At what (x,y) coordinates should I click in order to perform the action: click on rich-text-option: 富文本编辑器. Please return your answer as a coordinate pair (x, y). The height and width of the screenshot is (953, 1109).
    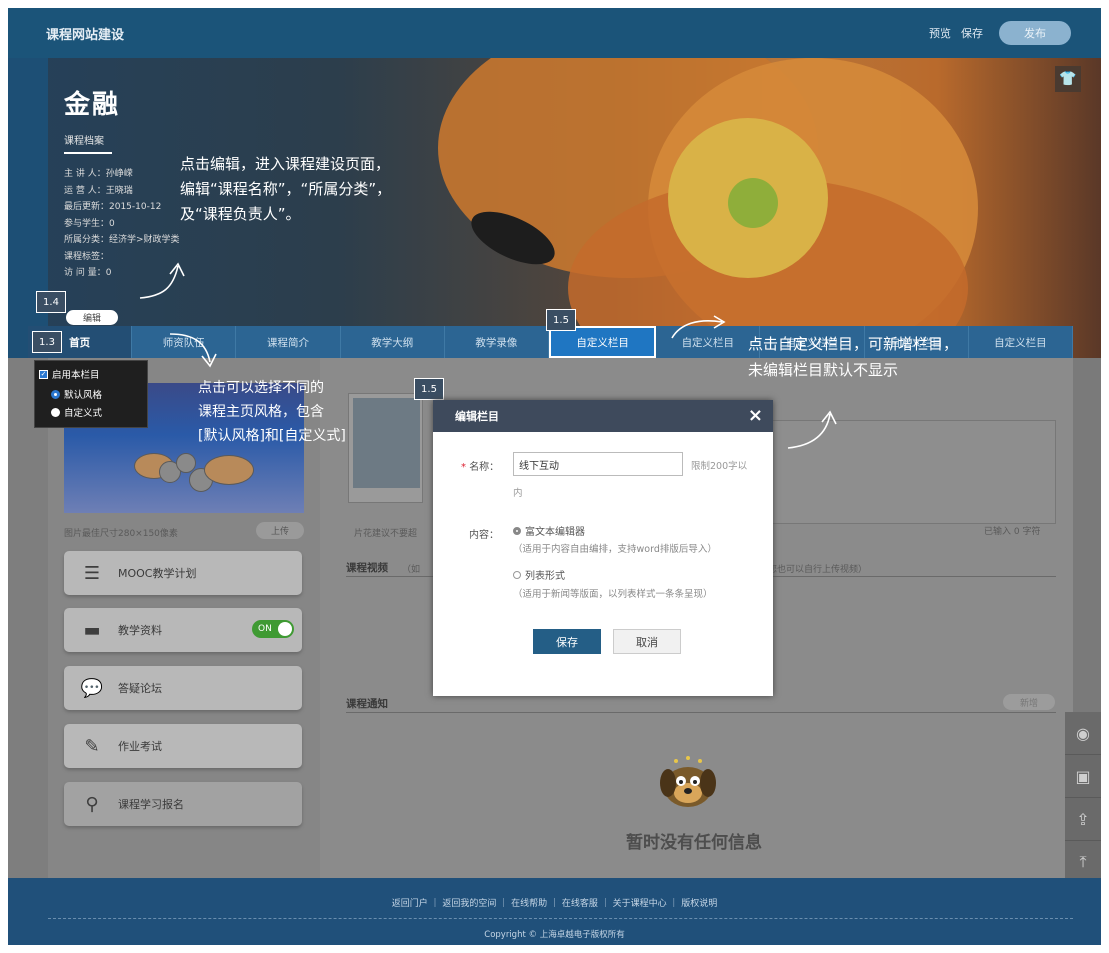
    Looking at the image, I should click on (549, 530).